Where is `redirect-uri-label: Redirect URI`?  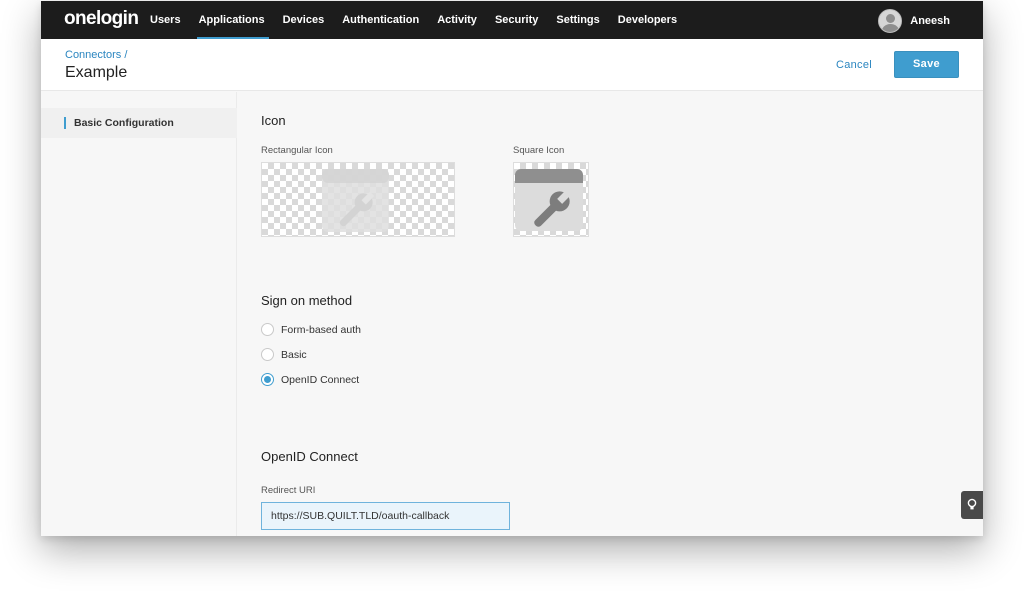 redirect-uri-label: Redirect URI is located at coordinates (288, 490).